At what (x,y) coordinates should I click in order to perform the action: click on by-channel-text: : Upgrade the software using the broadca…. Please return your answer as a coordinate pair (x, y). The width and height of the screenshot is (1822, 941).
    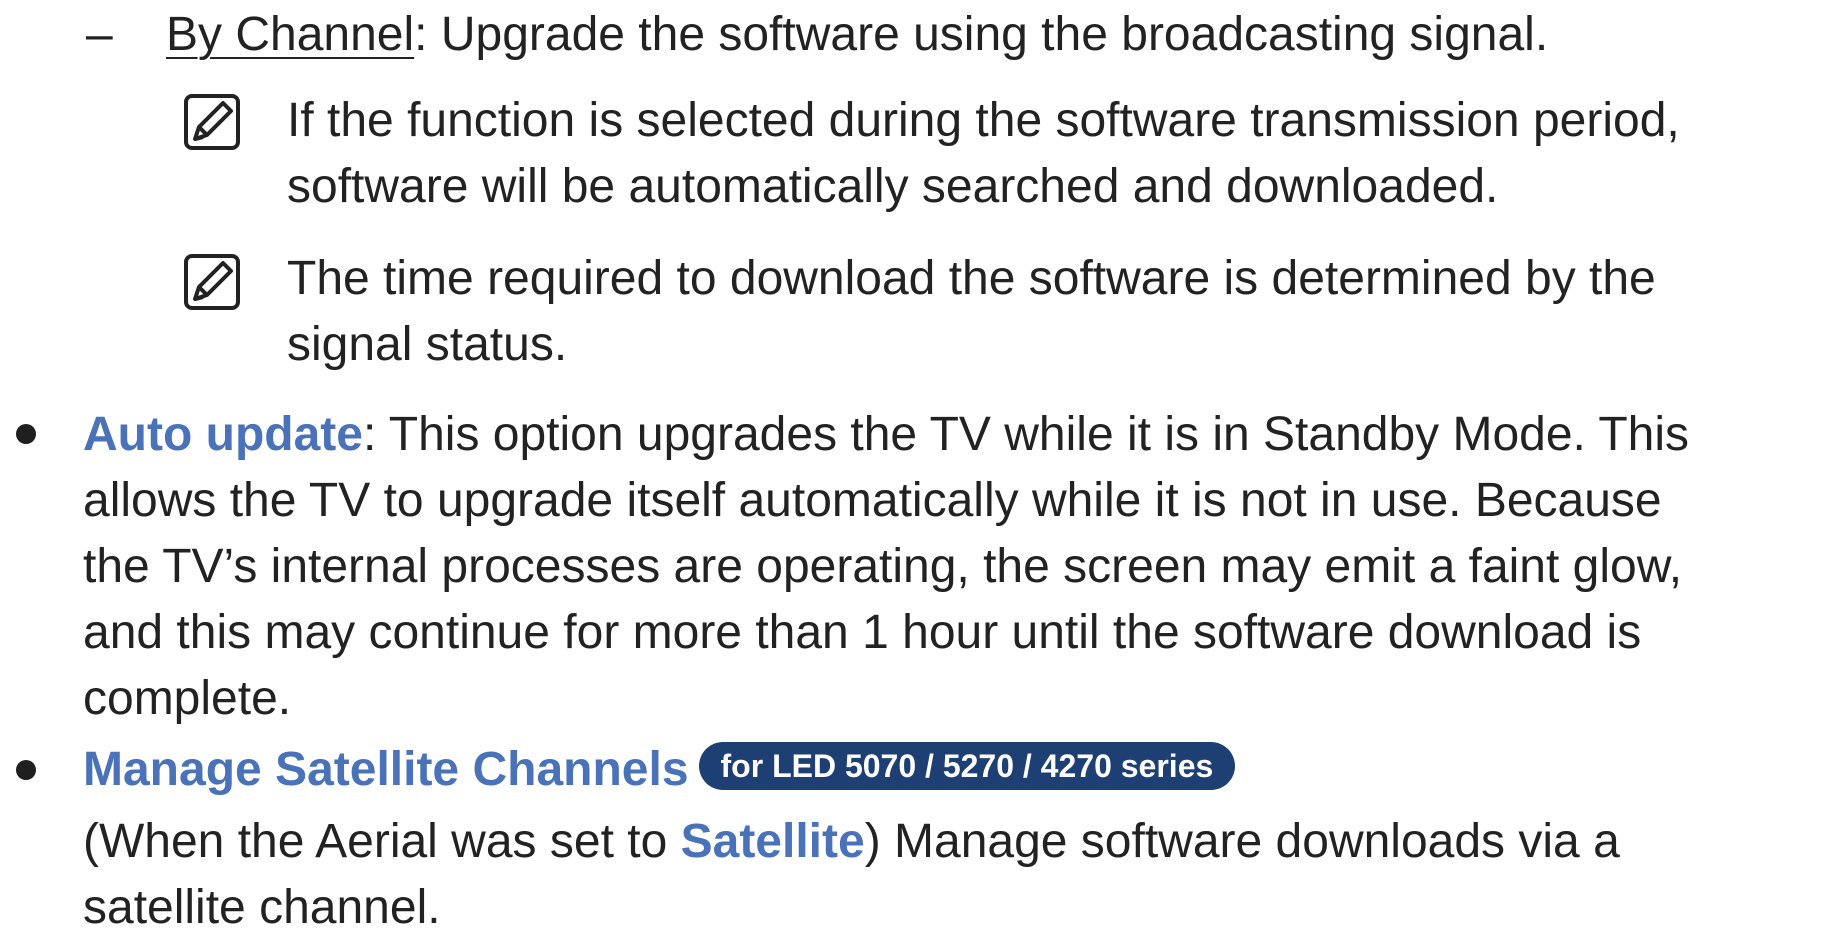
    Looking at the image, I should click on (981, 34).